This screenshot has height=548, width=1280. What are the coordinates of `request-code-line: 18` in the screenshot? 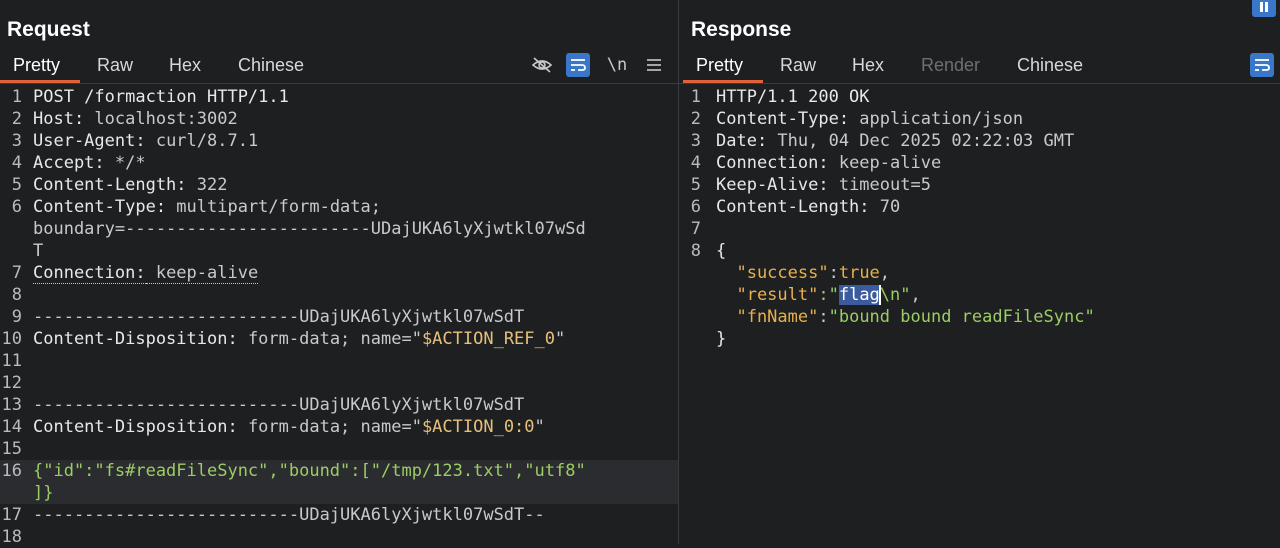 It's located at (339, 537).